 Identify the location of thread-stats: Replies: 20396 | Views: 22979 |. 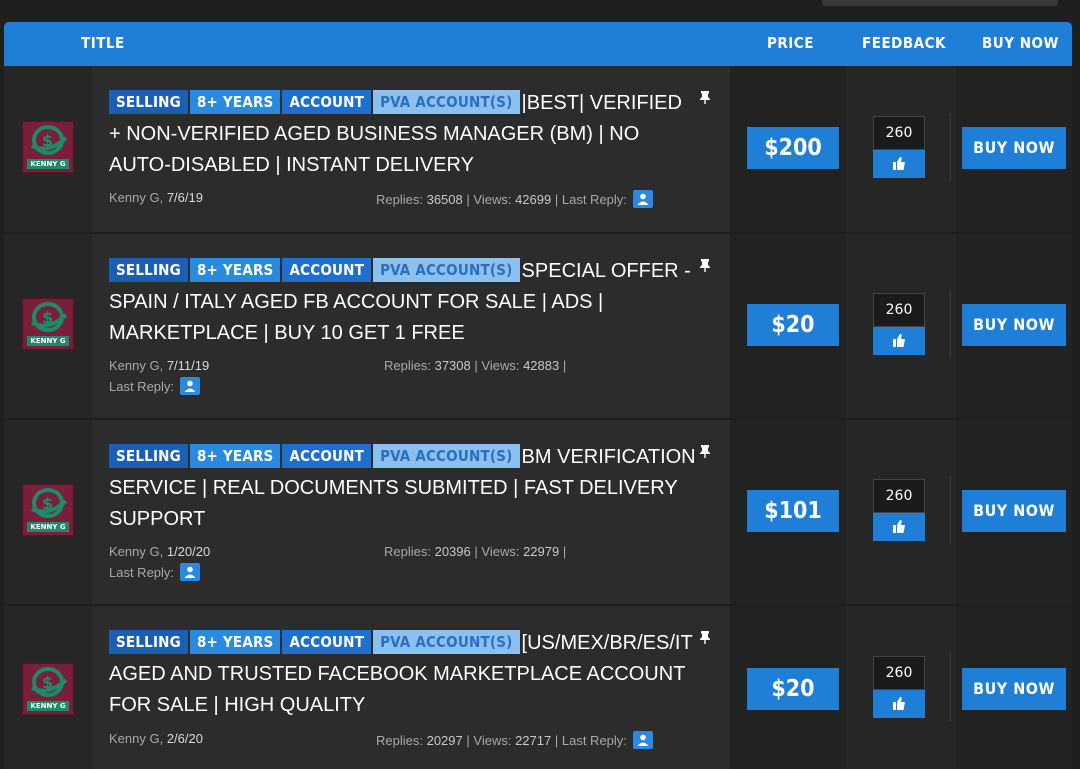
(475, 551).